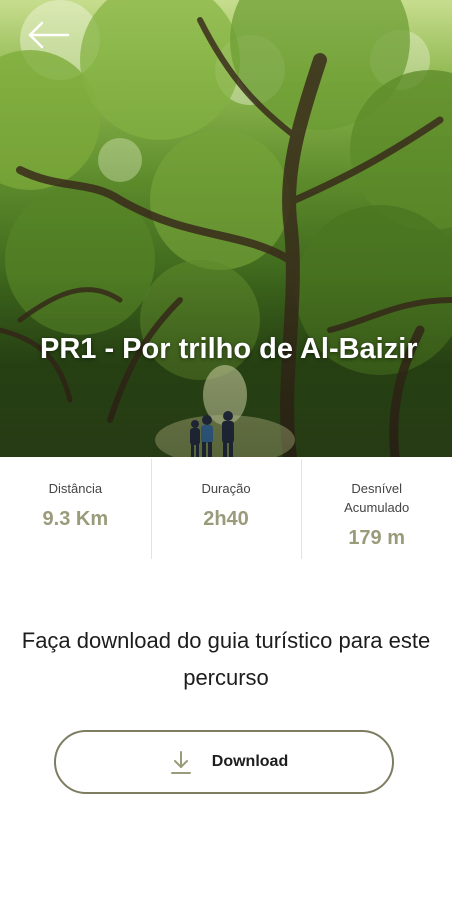 The height and width of the screenshot is (900, 452). I want to click on download-button: Download, so click(224, 762).